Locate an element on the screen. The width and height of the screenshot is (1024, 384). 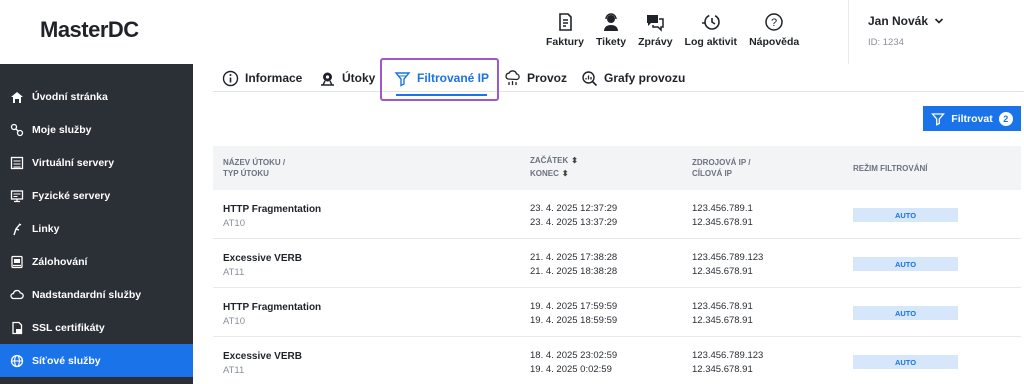
filter-button: Filtrovat 2 is located at coordinates (972, 118).